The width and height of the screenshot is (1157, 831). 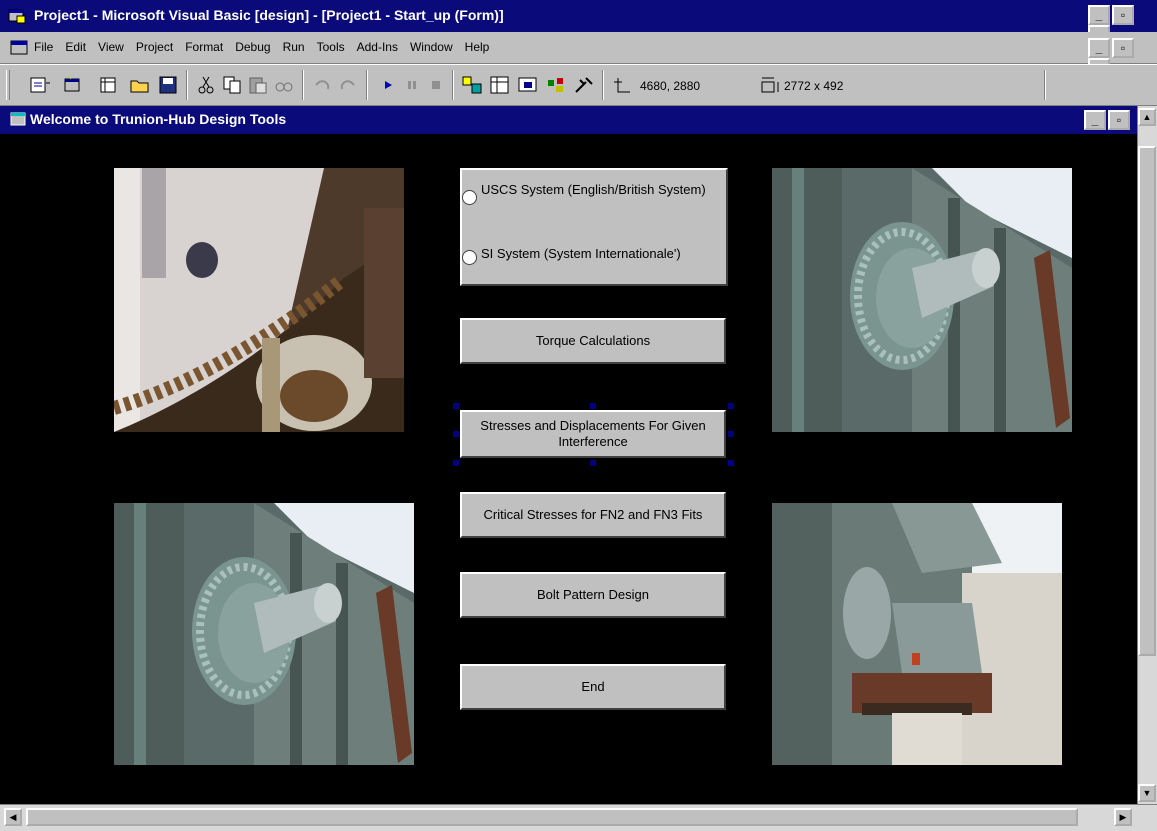 What do you see at coordinates (593, 595) in the screenshot?
I see `bolt-pattern-design-button: Bolt Pattern Design` at bounding box center [593, 595].